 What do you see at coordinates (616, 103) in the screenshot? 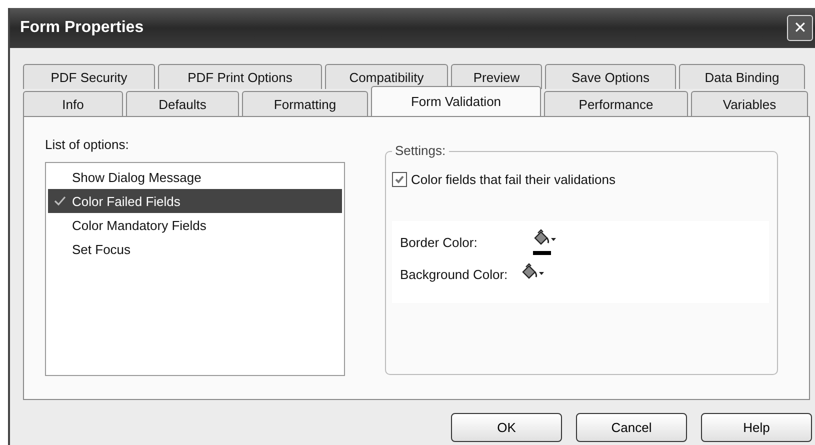
I see `tab: Performance` at bounding box center [616, 103].